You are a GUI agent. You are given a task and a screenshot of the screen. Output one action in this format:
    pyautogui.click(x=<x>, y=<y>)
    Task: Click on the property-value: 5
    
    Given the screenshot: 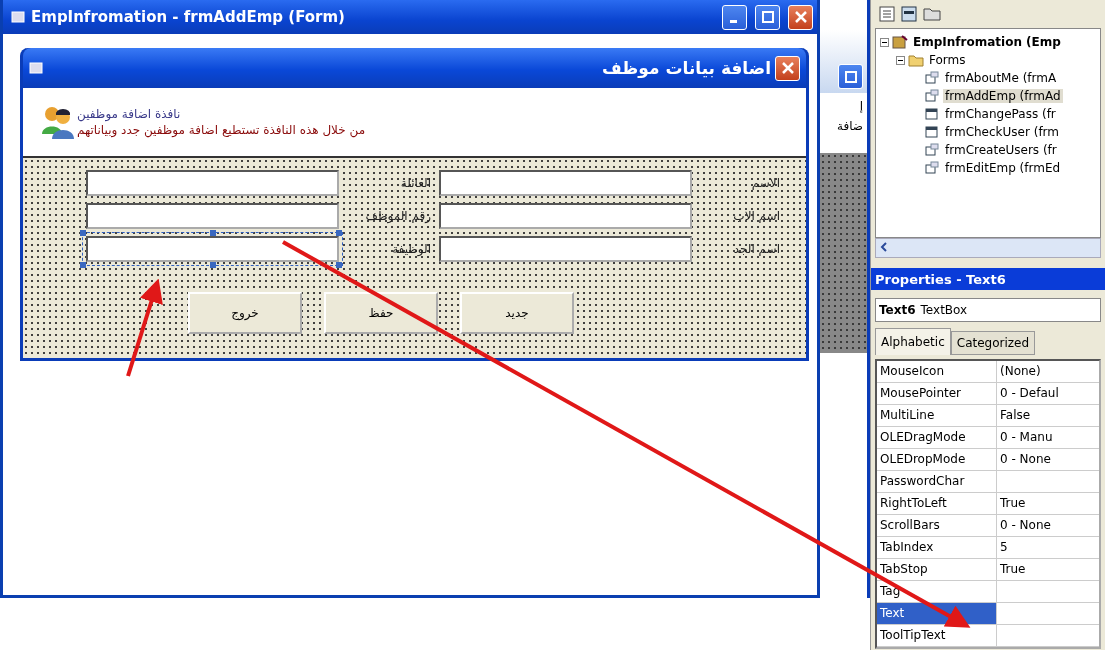 What is the action you would take?
    pyautogui.click(x=1048, y=547)
    